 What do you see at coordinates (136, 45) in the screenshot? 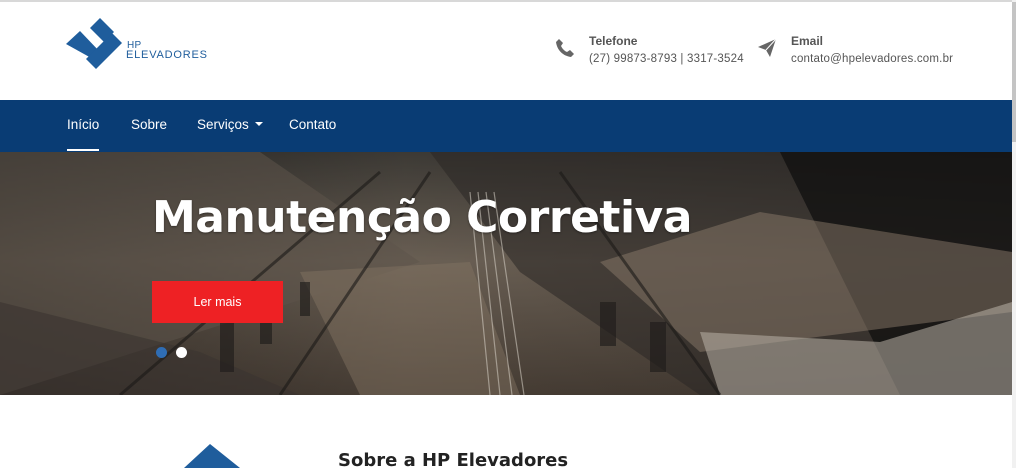
I see `logo: HP ELEVADORES` at bounding box center [136, 45].